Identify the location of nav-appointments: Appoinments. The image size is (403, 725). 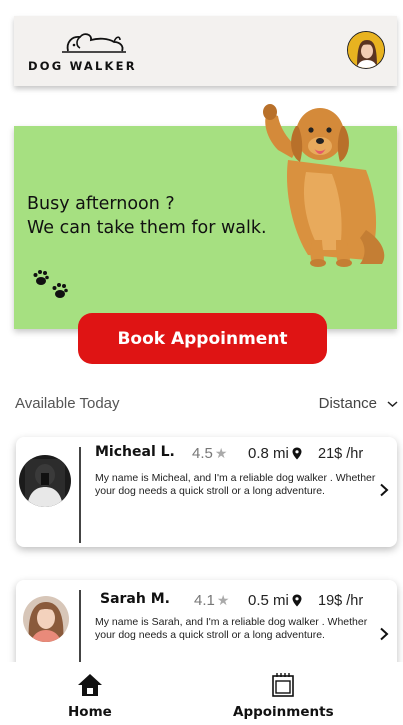
(283, 696).